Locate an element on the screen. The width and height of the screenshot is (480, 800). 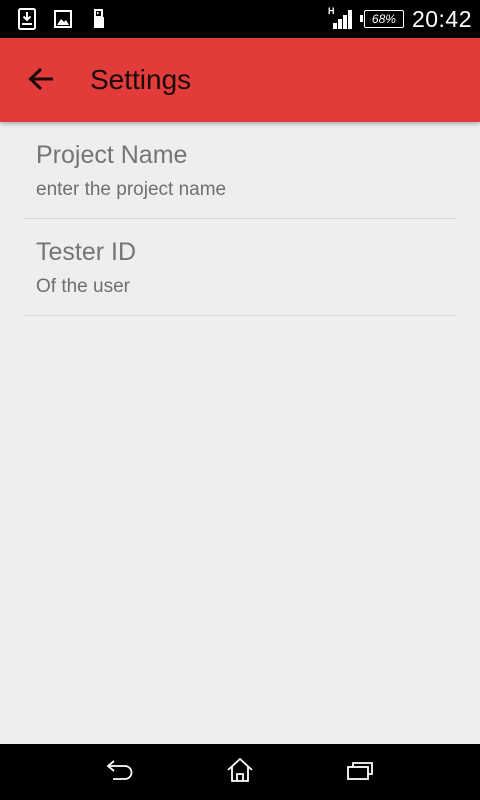
preference-summary: Of the user is located at coordinates (83, 286).